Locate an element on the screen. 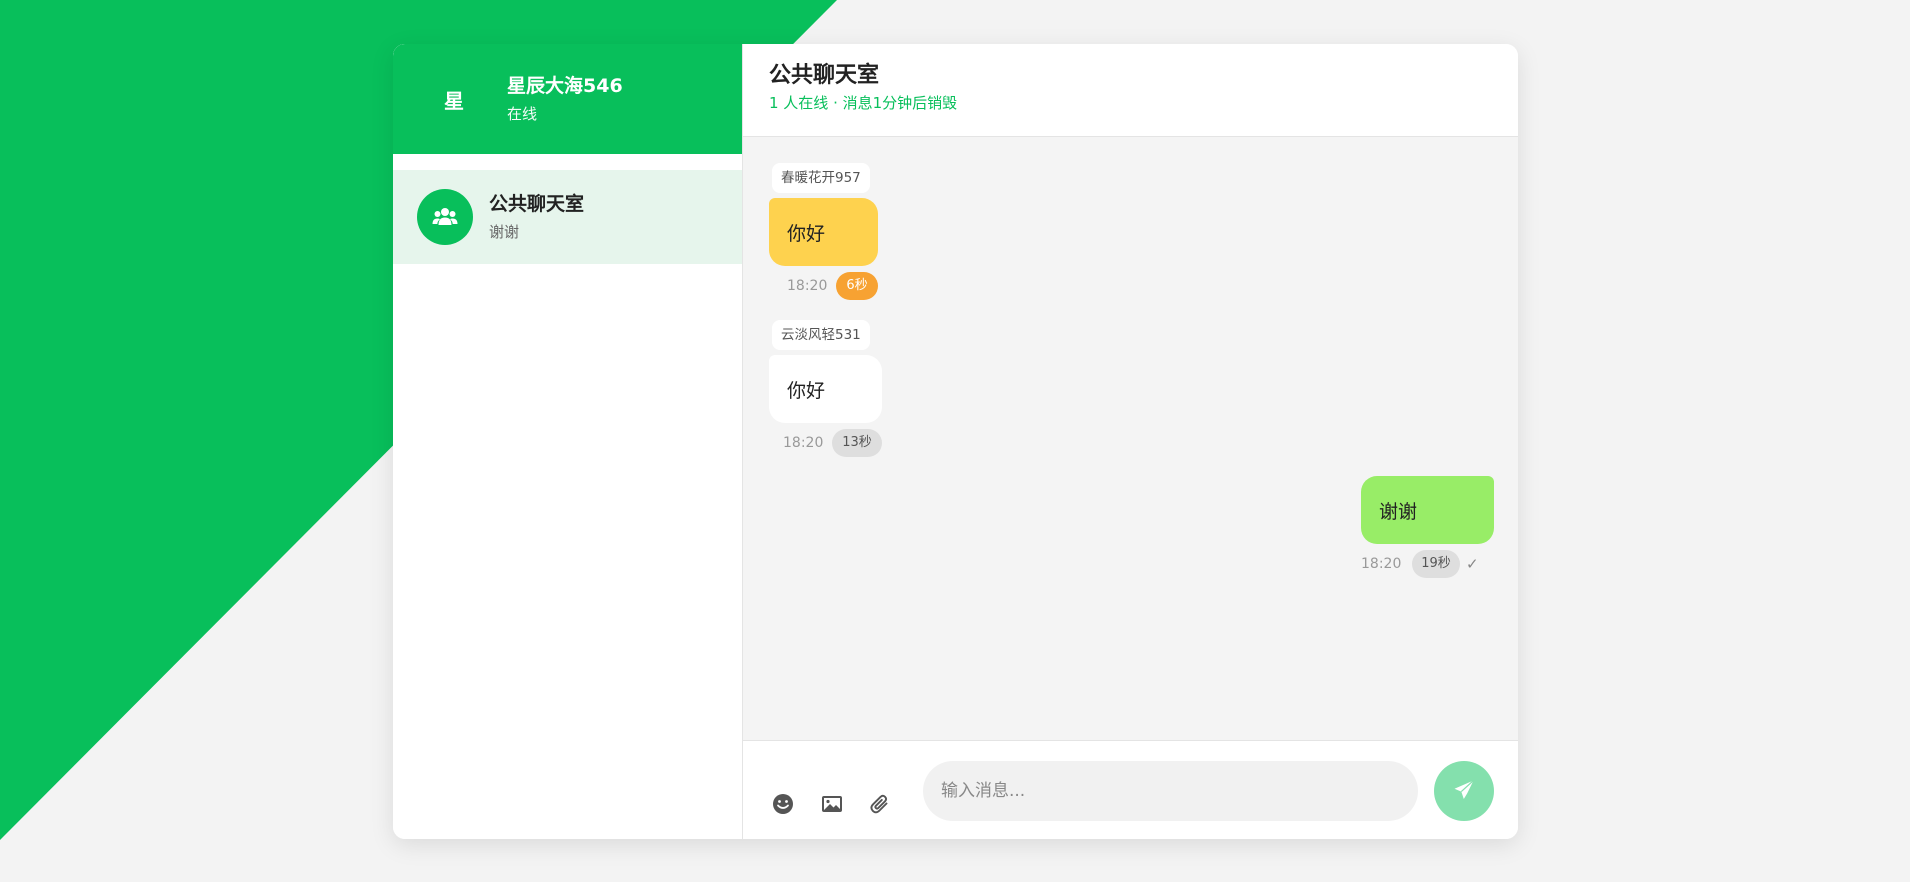  user-status: 在线 is located at coordinates (522, 114).